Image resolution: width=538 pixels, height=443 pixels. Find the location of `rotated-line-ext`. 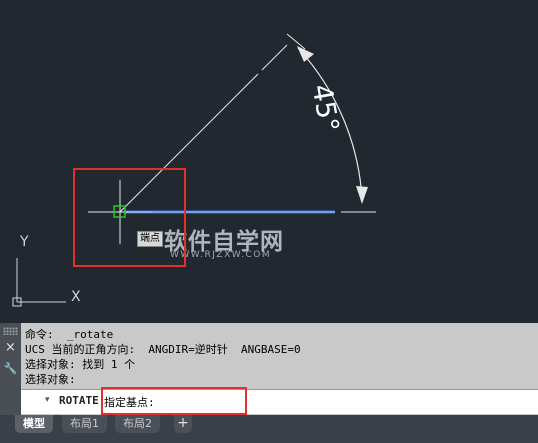

rotated-line-ext is located at coordinates (274, 57).